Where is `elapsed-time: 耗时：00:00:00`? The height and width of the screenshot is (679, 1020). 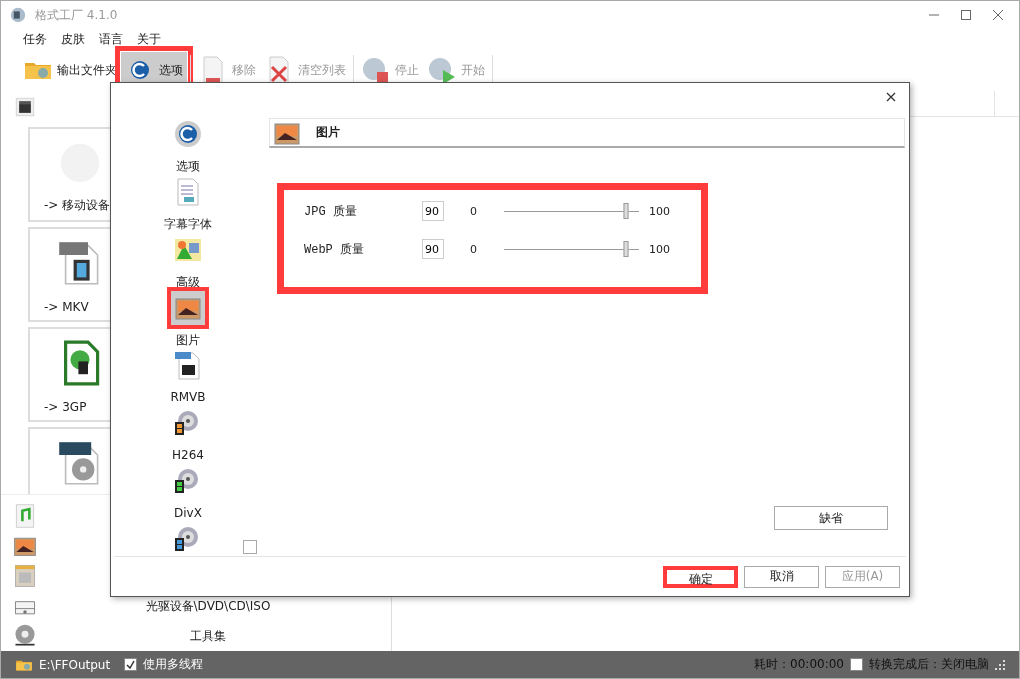 elapsed-time: 耗时：00:00:00 is located at coordinates (799, 664).